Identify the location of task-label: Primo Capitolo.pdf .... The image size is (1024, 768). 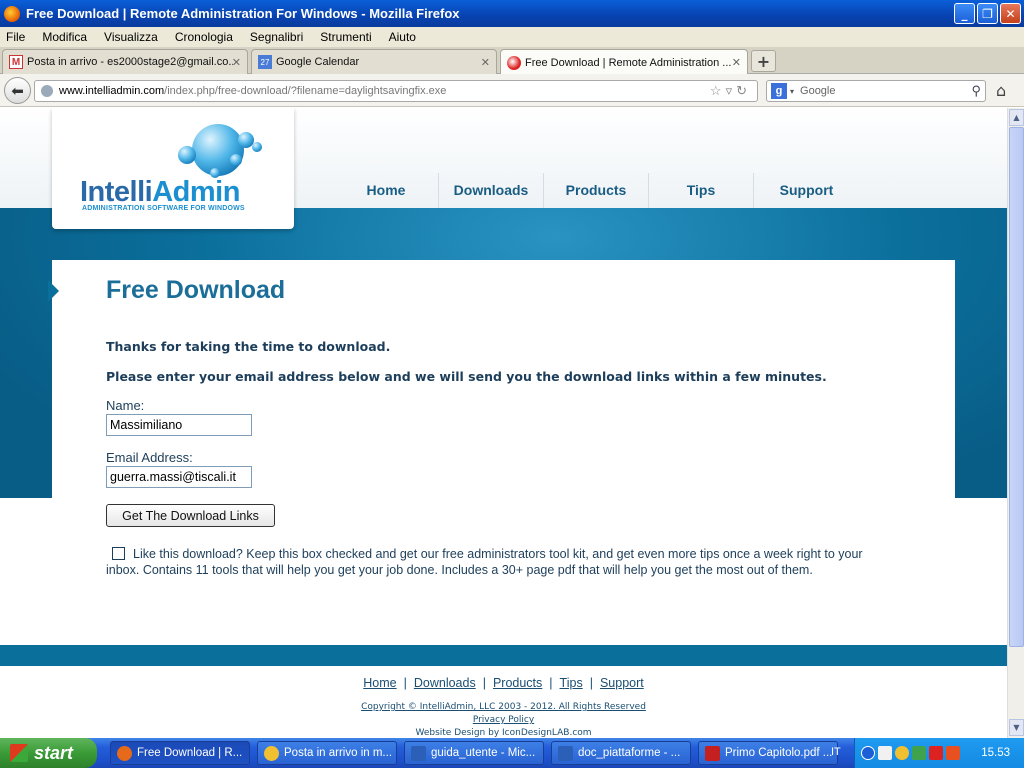
(779, 753).